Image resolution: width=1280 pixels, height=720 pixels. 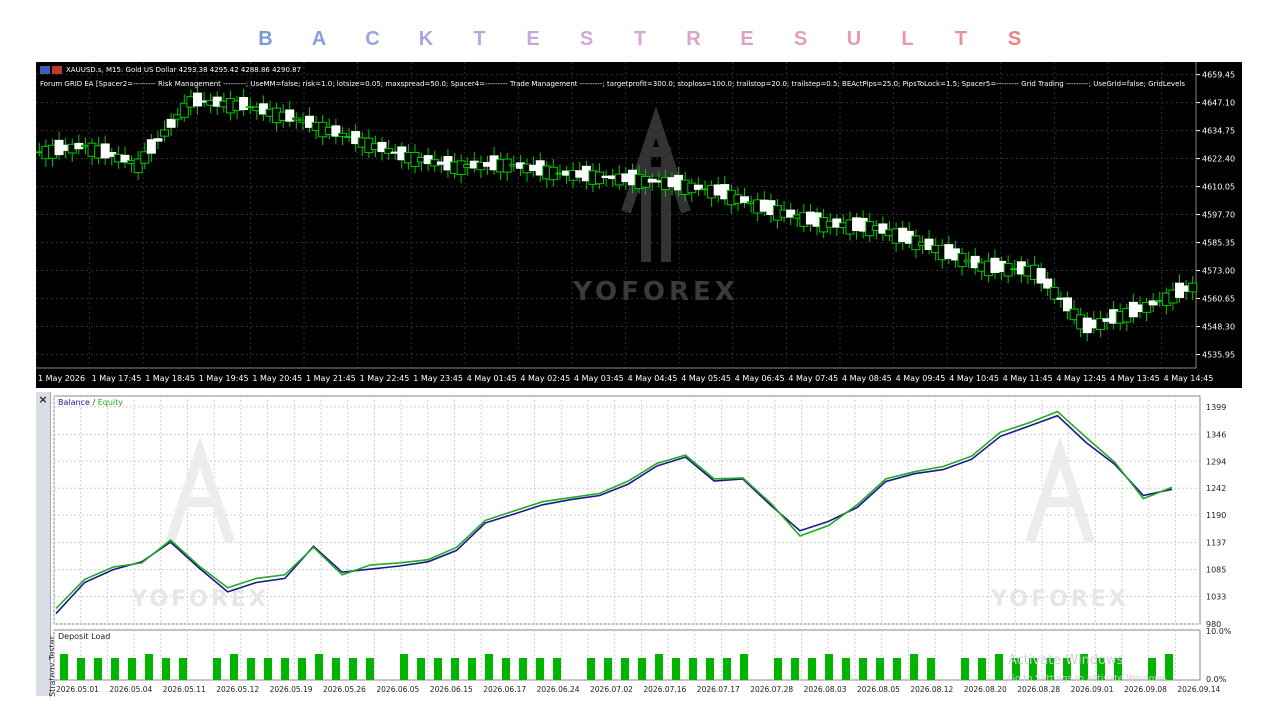 What do you see at coordinates (1216, 434) in the screenshot?
I see `balance-y-label: 1346` at bounding box center [1216, 434].